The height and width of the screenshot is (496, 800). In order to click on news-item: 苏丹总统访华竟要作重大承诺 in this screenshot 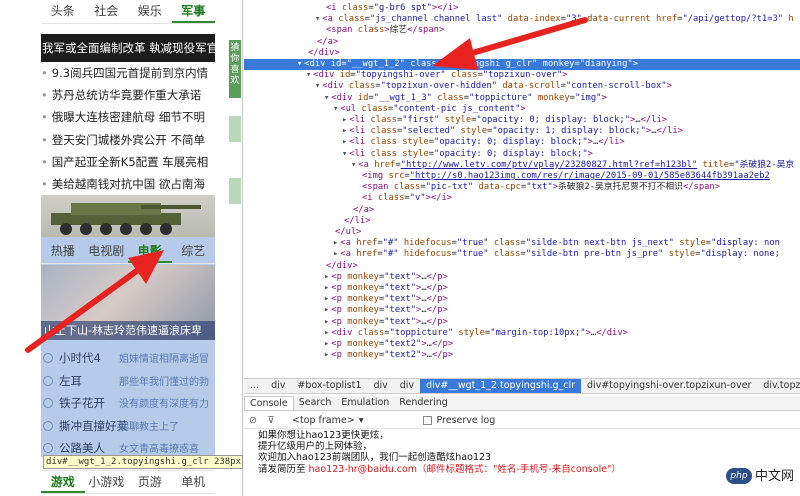, I will do `click(128, 95)`.